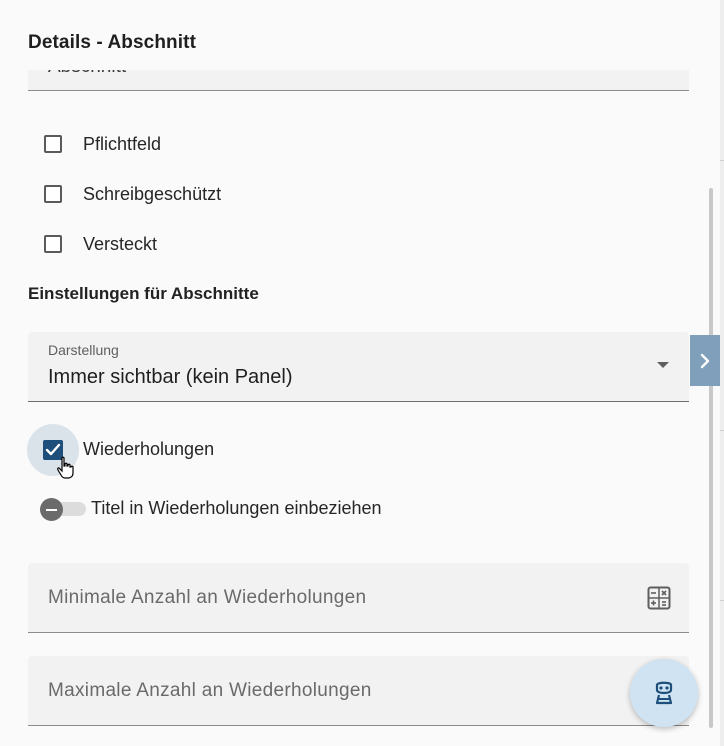 This screenshot has height=746, width=724. I want to click on scrollbar, so click(711, 458).